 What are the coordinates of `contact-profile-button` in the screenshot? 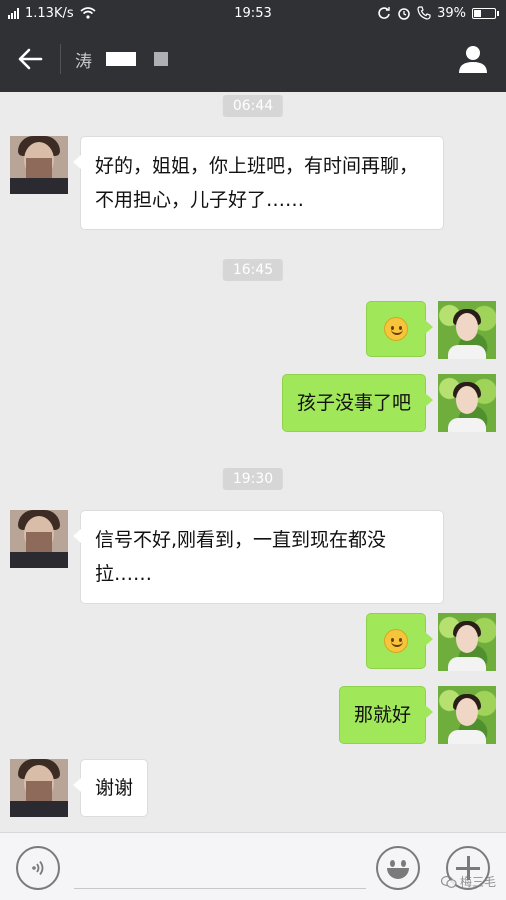 It's located at (473, 59).